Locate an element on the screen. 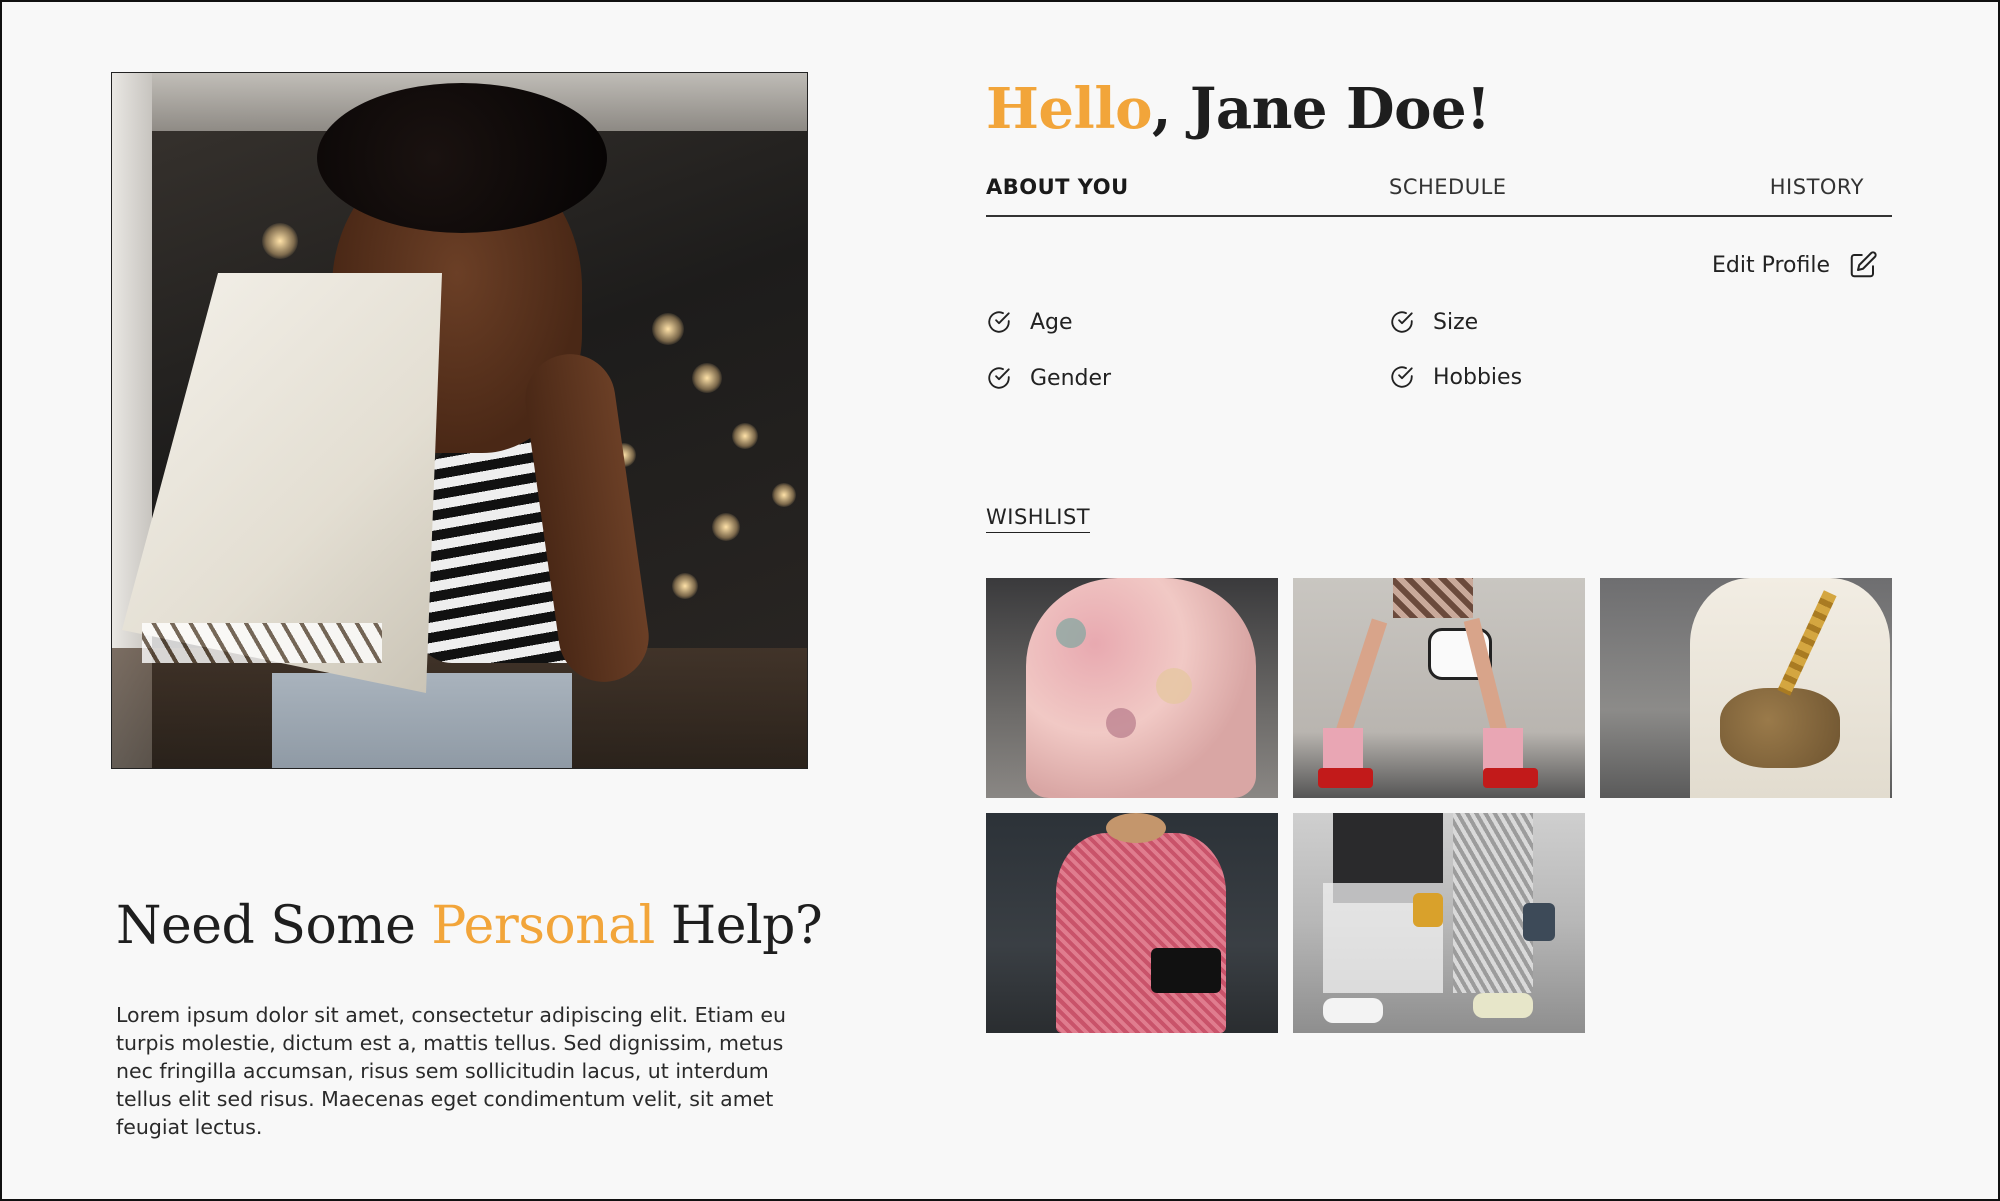 This screenshot has width=2000, height=1201. hero-person-hair is located at coordinates (462, 158).